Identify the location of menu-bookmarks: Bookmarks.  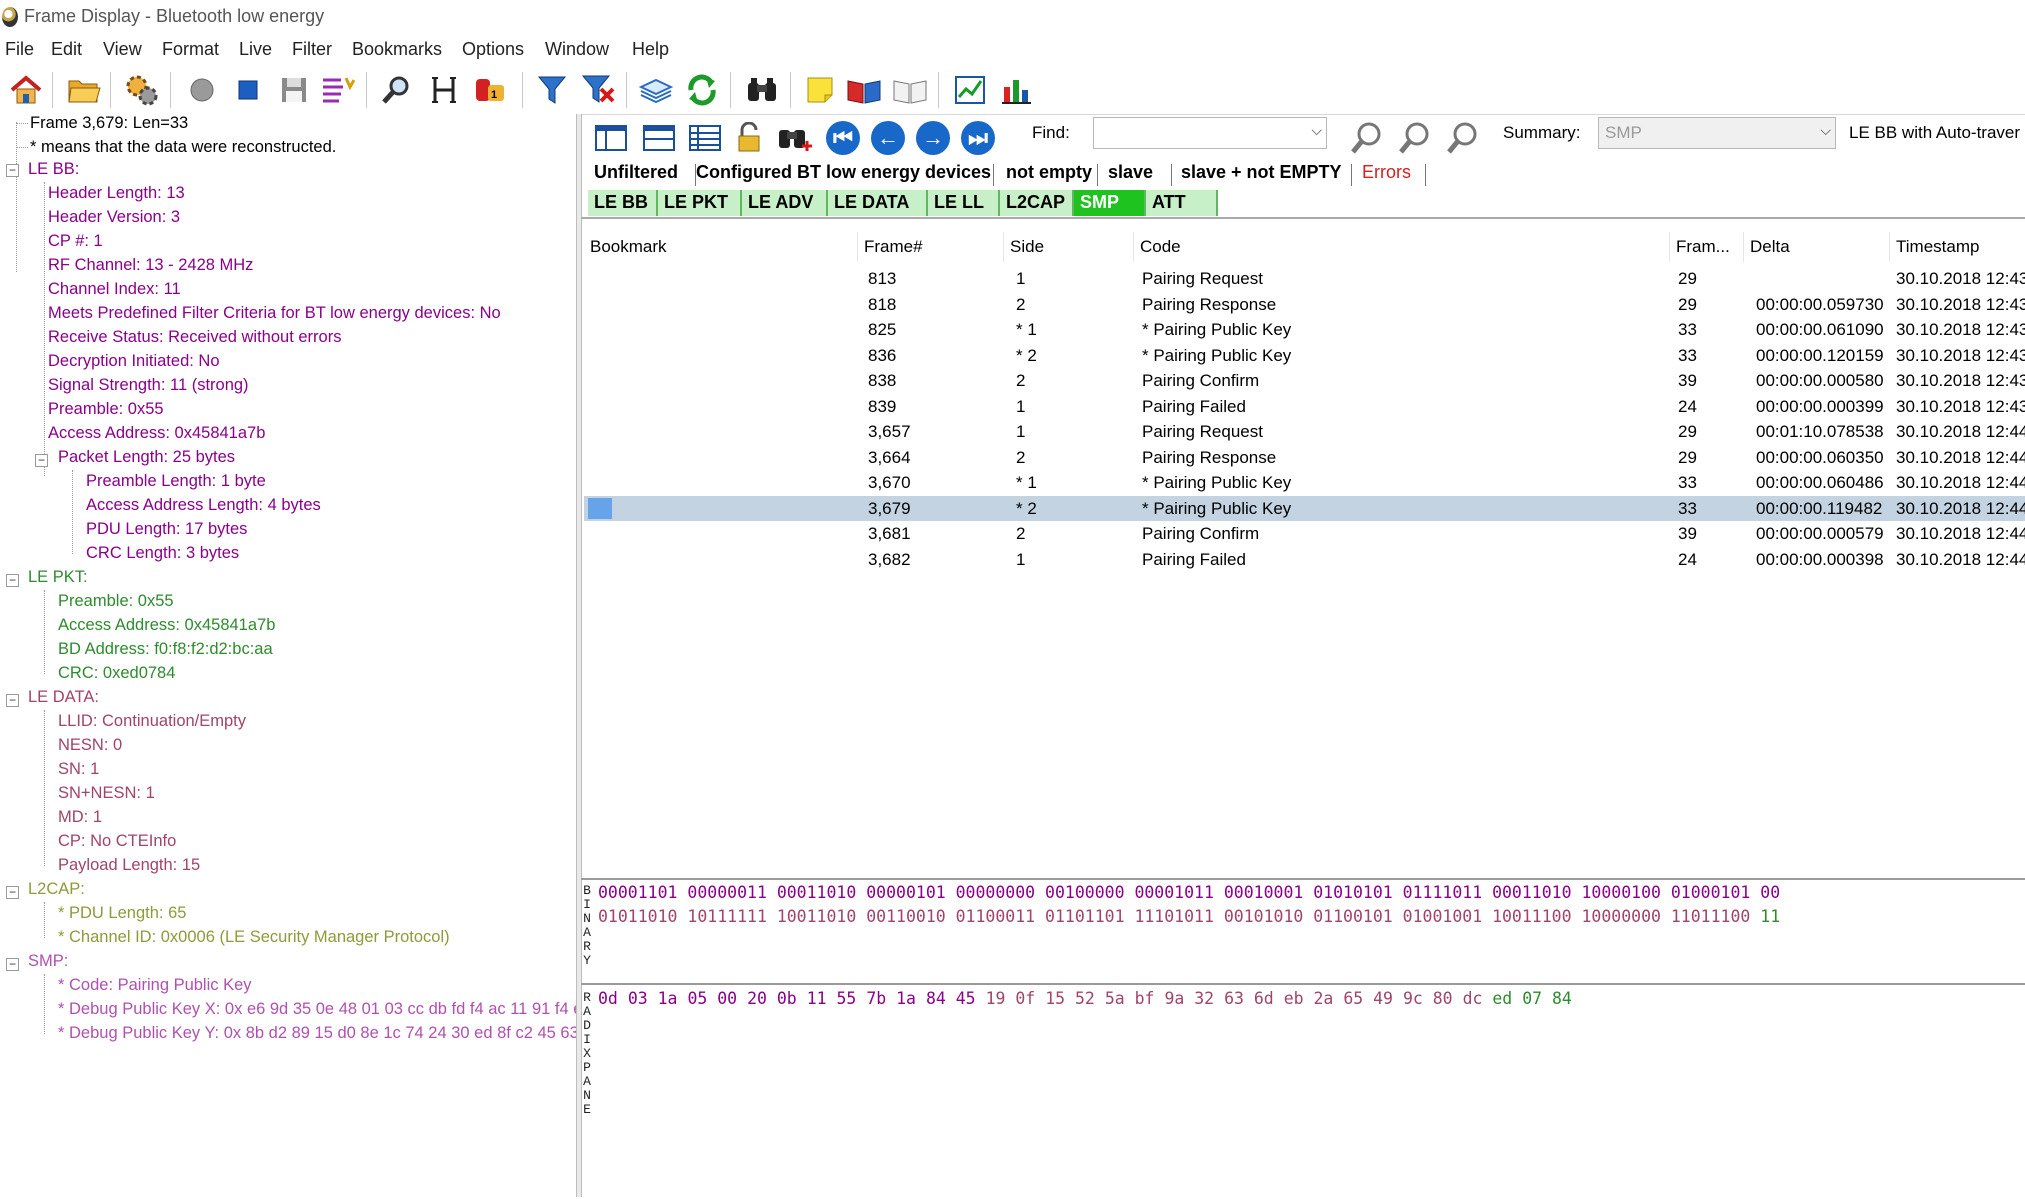
(397, 49).